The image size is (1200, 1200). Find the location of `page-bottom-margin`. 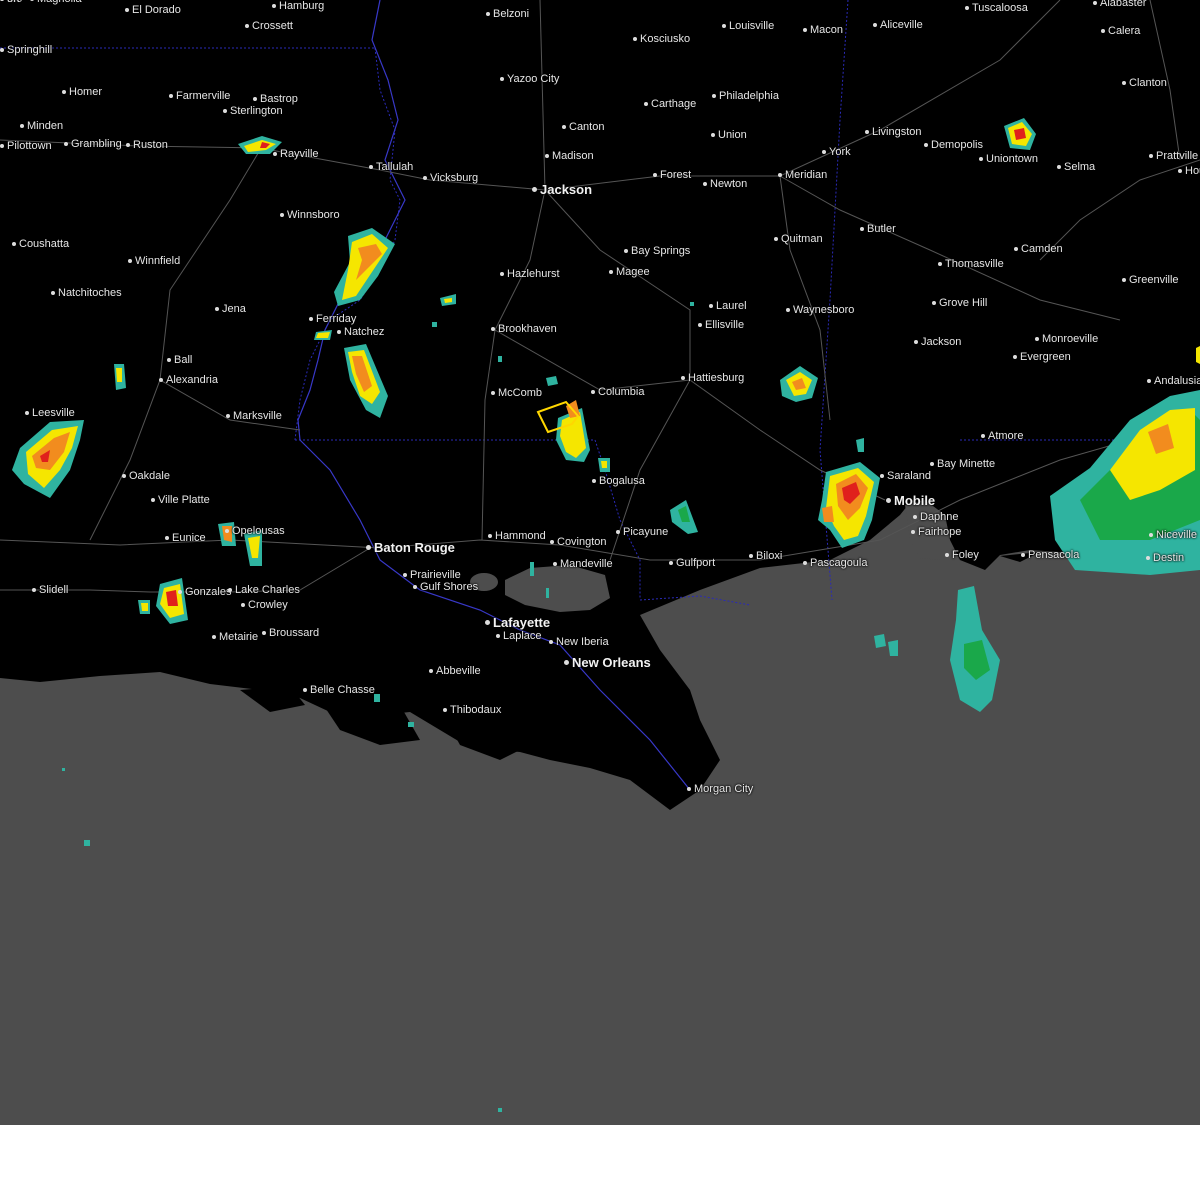

page-bottom-margin is located at coordinates (600, 1162).